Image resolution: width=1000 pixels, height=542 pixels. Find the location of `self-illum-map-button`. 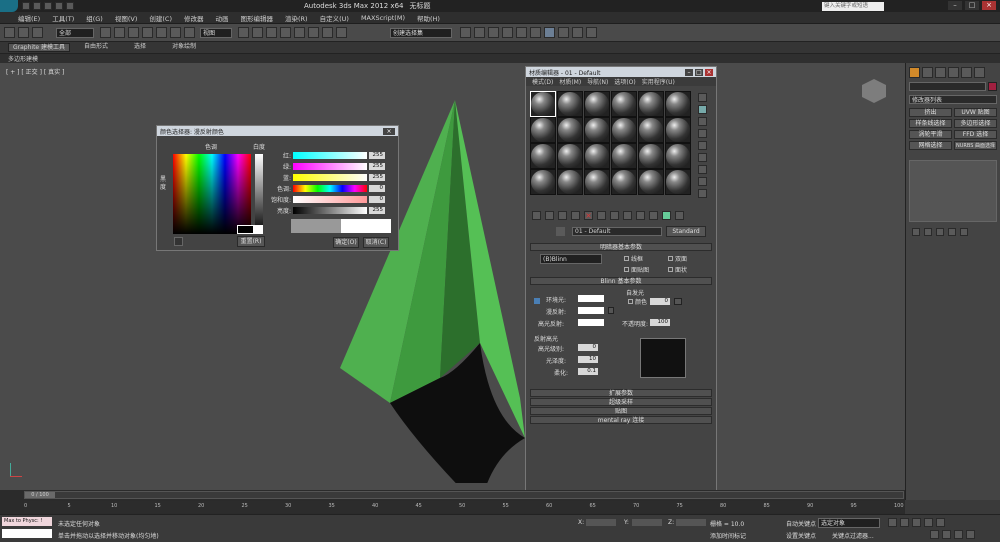

self-illum-map-button is located at coordinates (678, 301).